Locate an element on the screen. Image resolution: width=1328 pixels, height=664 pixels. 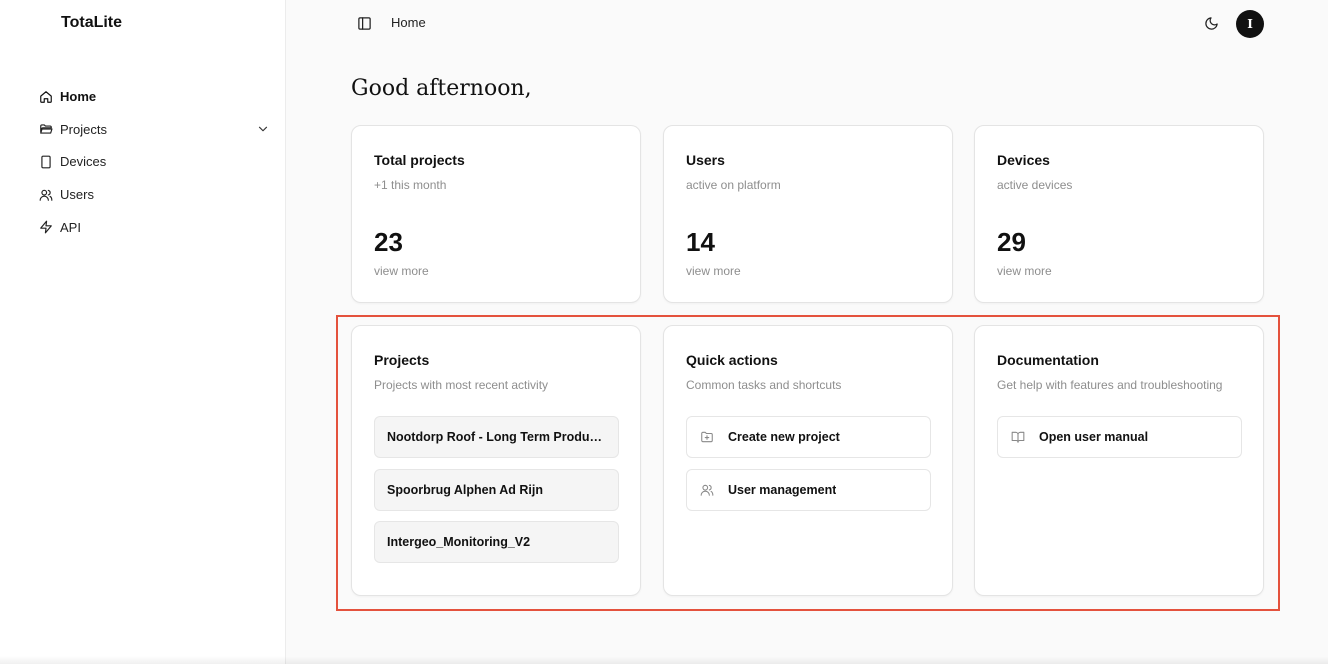
create-new-project-button: Create new project is located at coordinates (808, 437).